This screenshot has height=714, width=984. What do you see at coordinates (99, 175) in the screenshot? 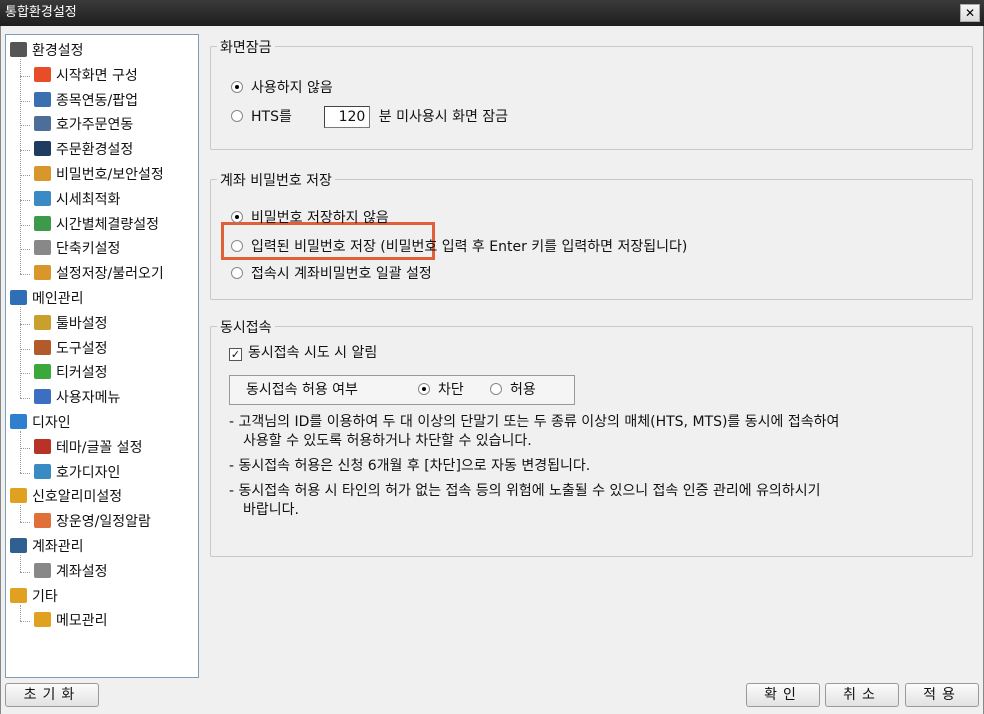
I see `tree-item-5: 비밀번호/보안설정` at bounding box center [99, 175].